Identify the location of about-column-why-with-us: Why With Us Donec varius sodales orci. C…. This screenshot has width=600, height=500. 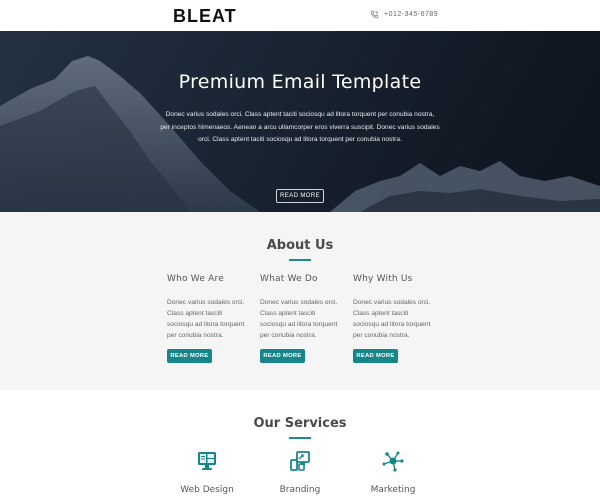
(393, 318).